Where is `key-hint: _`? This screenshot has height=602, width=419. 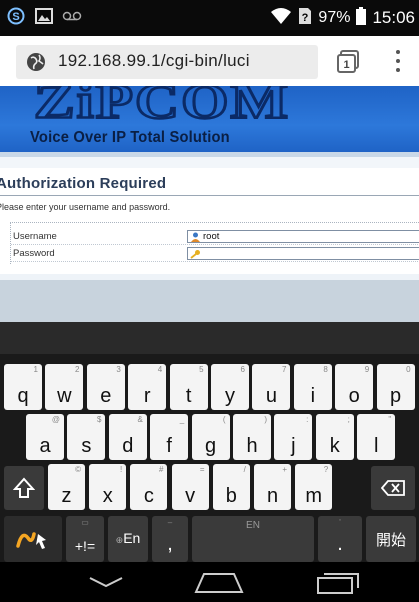
key-hint: _ is located at coordinates (182, 419).